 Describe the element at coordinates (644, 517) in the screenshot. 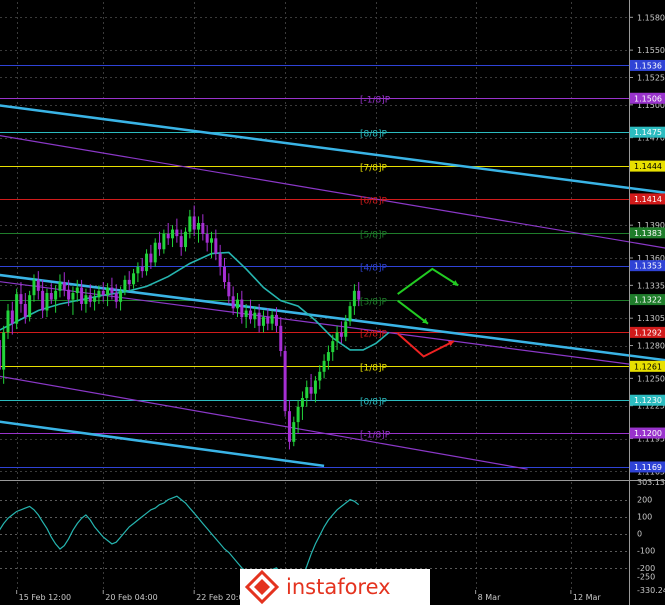

I see `osc-tick-label: 100` at that location.